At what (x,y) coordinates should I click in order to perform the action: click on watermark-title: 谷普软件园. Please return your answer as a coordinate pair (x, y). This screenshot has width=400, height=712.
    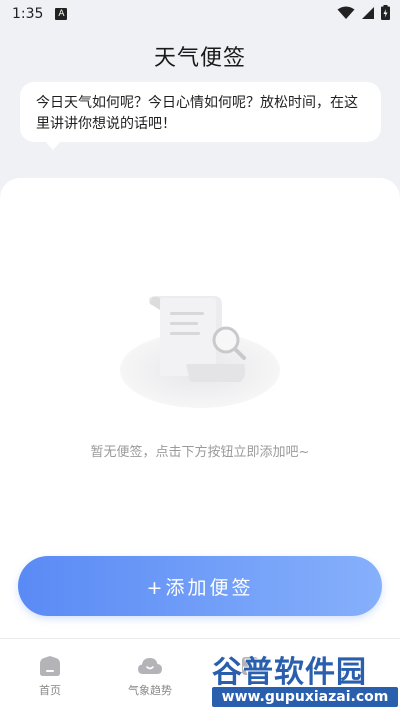
    Looking at the image, I should click on (289, 672).